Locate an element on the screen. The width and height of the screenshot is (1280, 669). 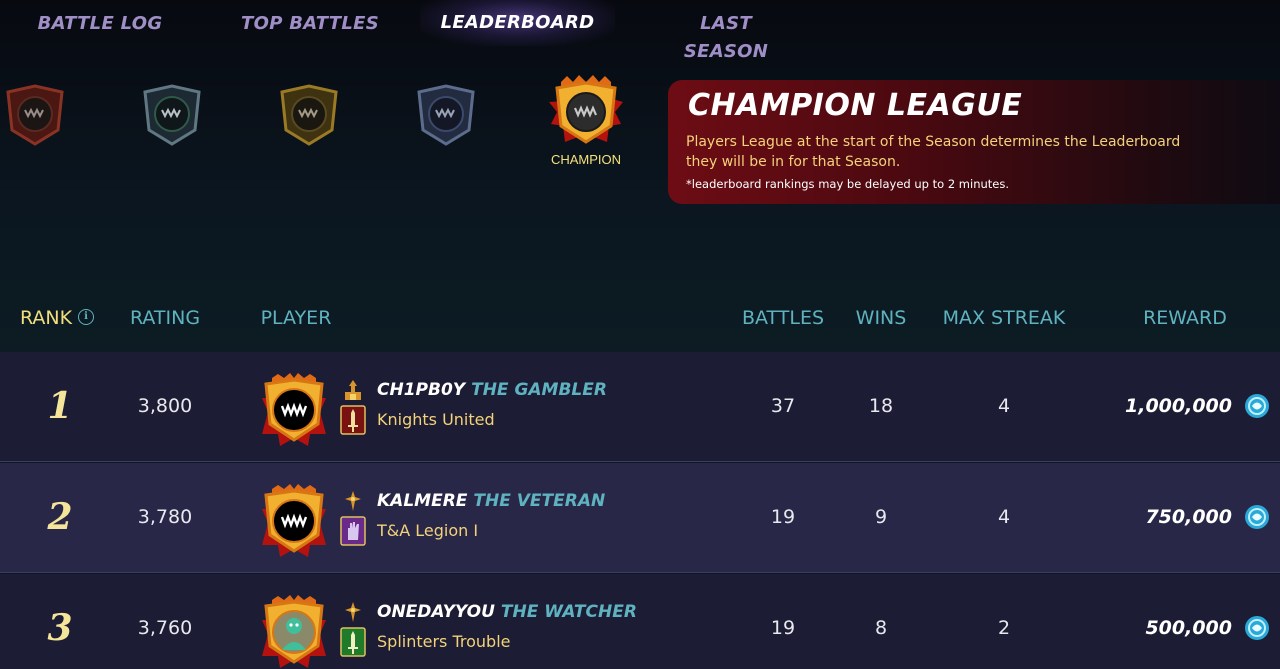
player-title: THE GAMBLER is located at coordinates (539, 390).